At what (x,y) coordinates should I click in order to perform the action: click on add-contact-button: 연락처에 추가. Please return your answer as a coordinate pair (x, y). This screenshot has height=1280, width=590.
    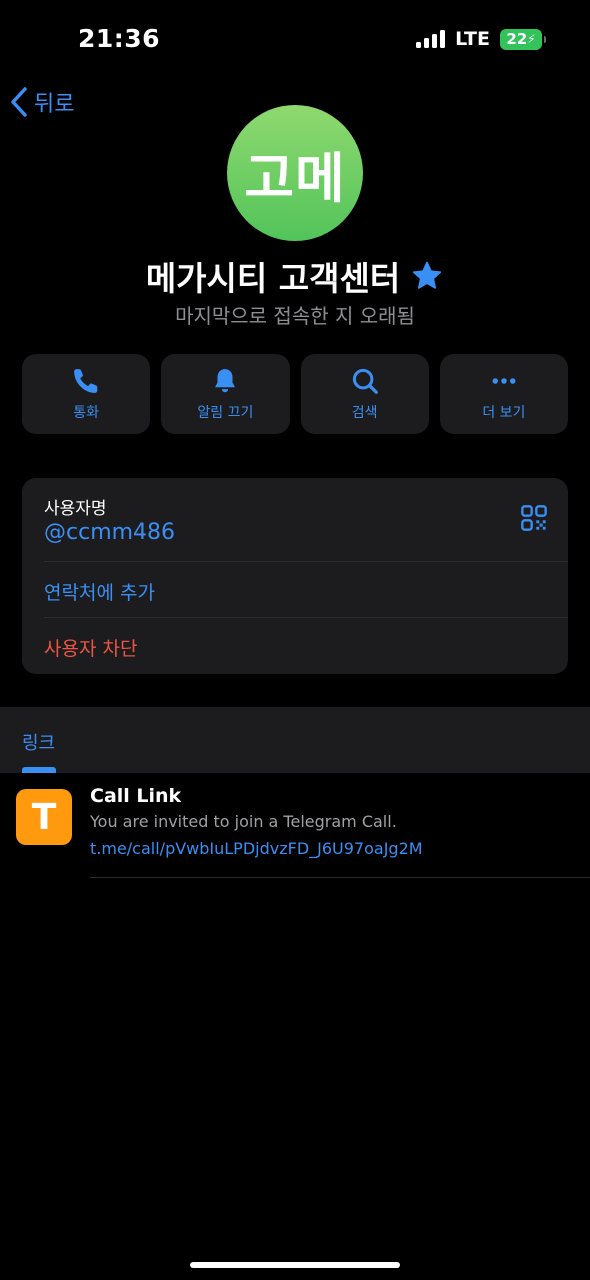
    Looking at the image, I should click on (99, 591).